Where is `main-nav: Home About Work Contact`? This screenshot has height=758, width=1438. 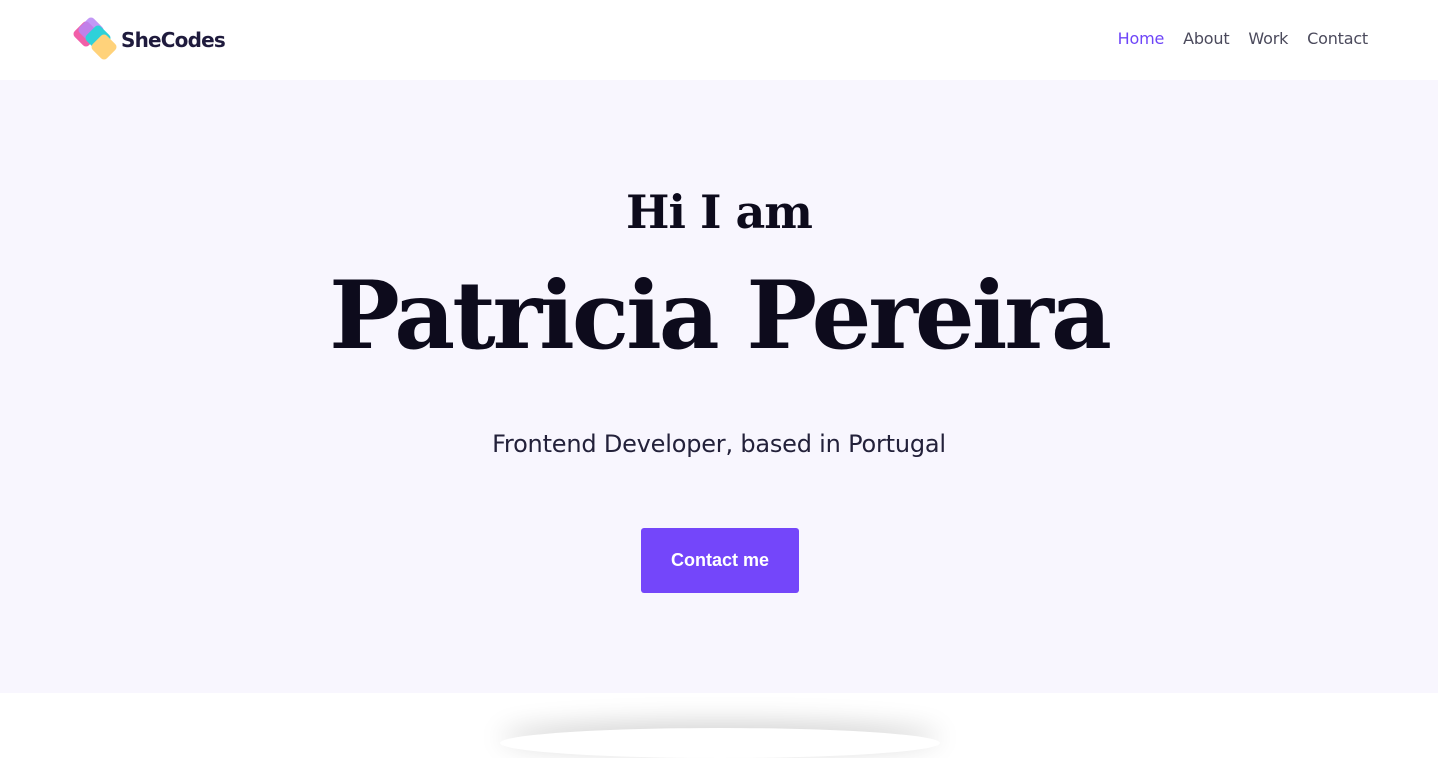
main-nav: Home About Work Contact is located at coordinates (1243, 38).